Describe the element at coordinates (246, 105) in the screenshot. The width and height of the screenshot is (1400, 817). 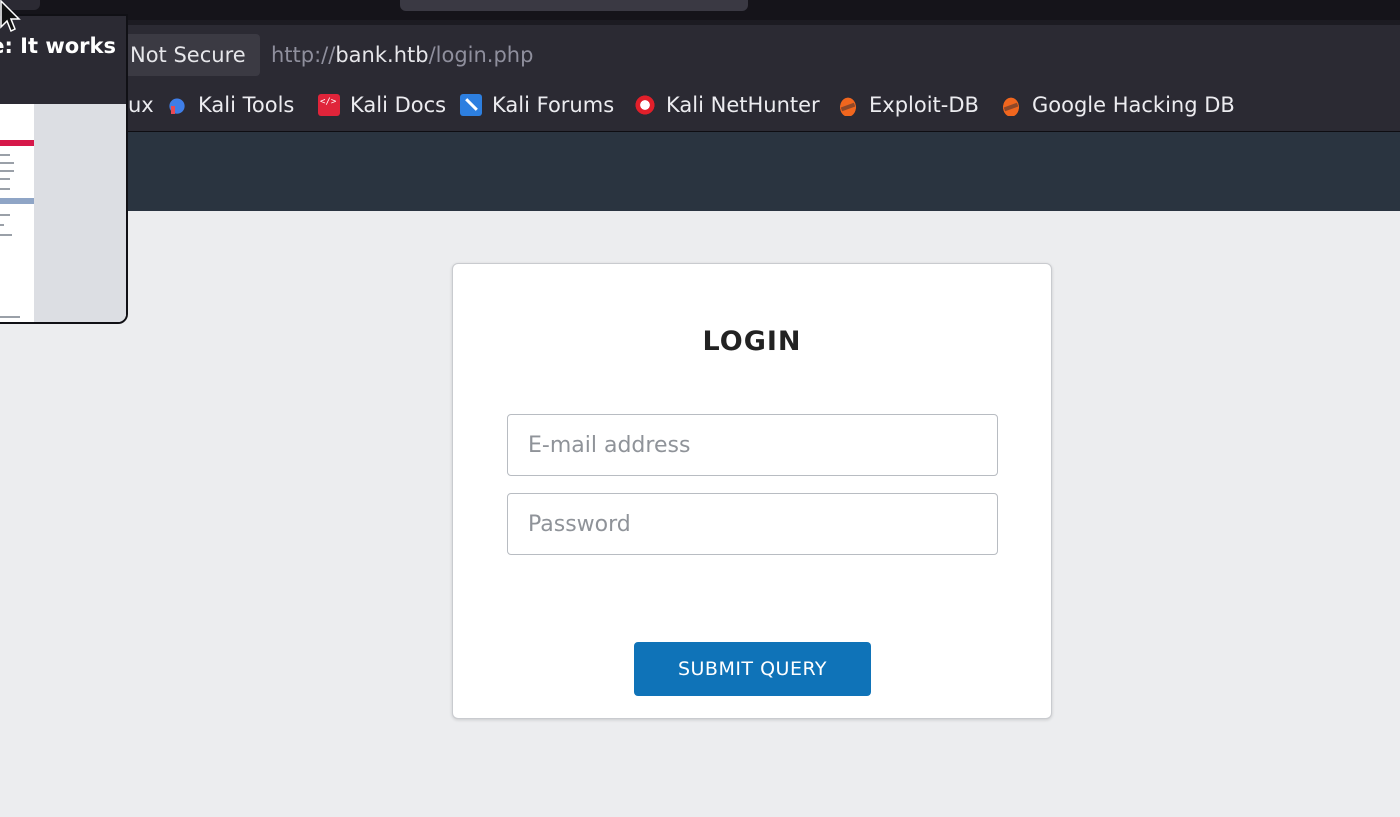
I see `bookmark-label: Kali Tools` at that location.